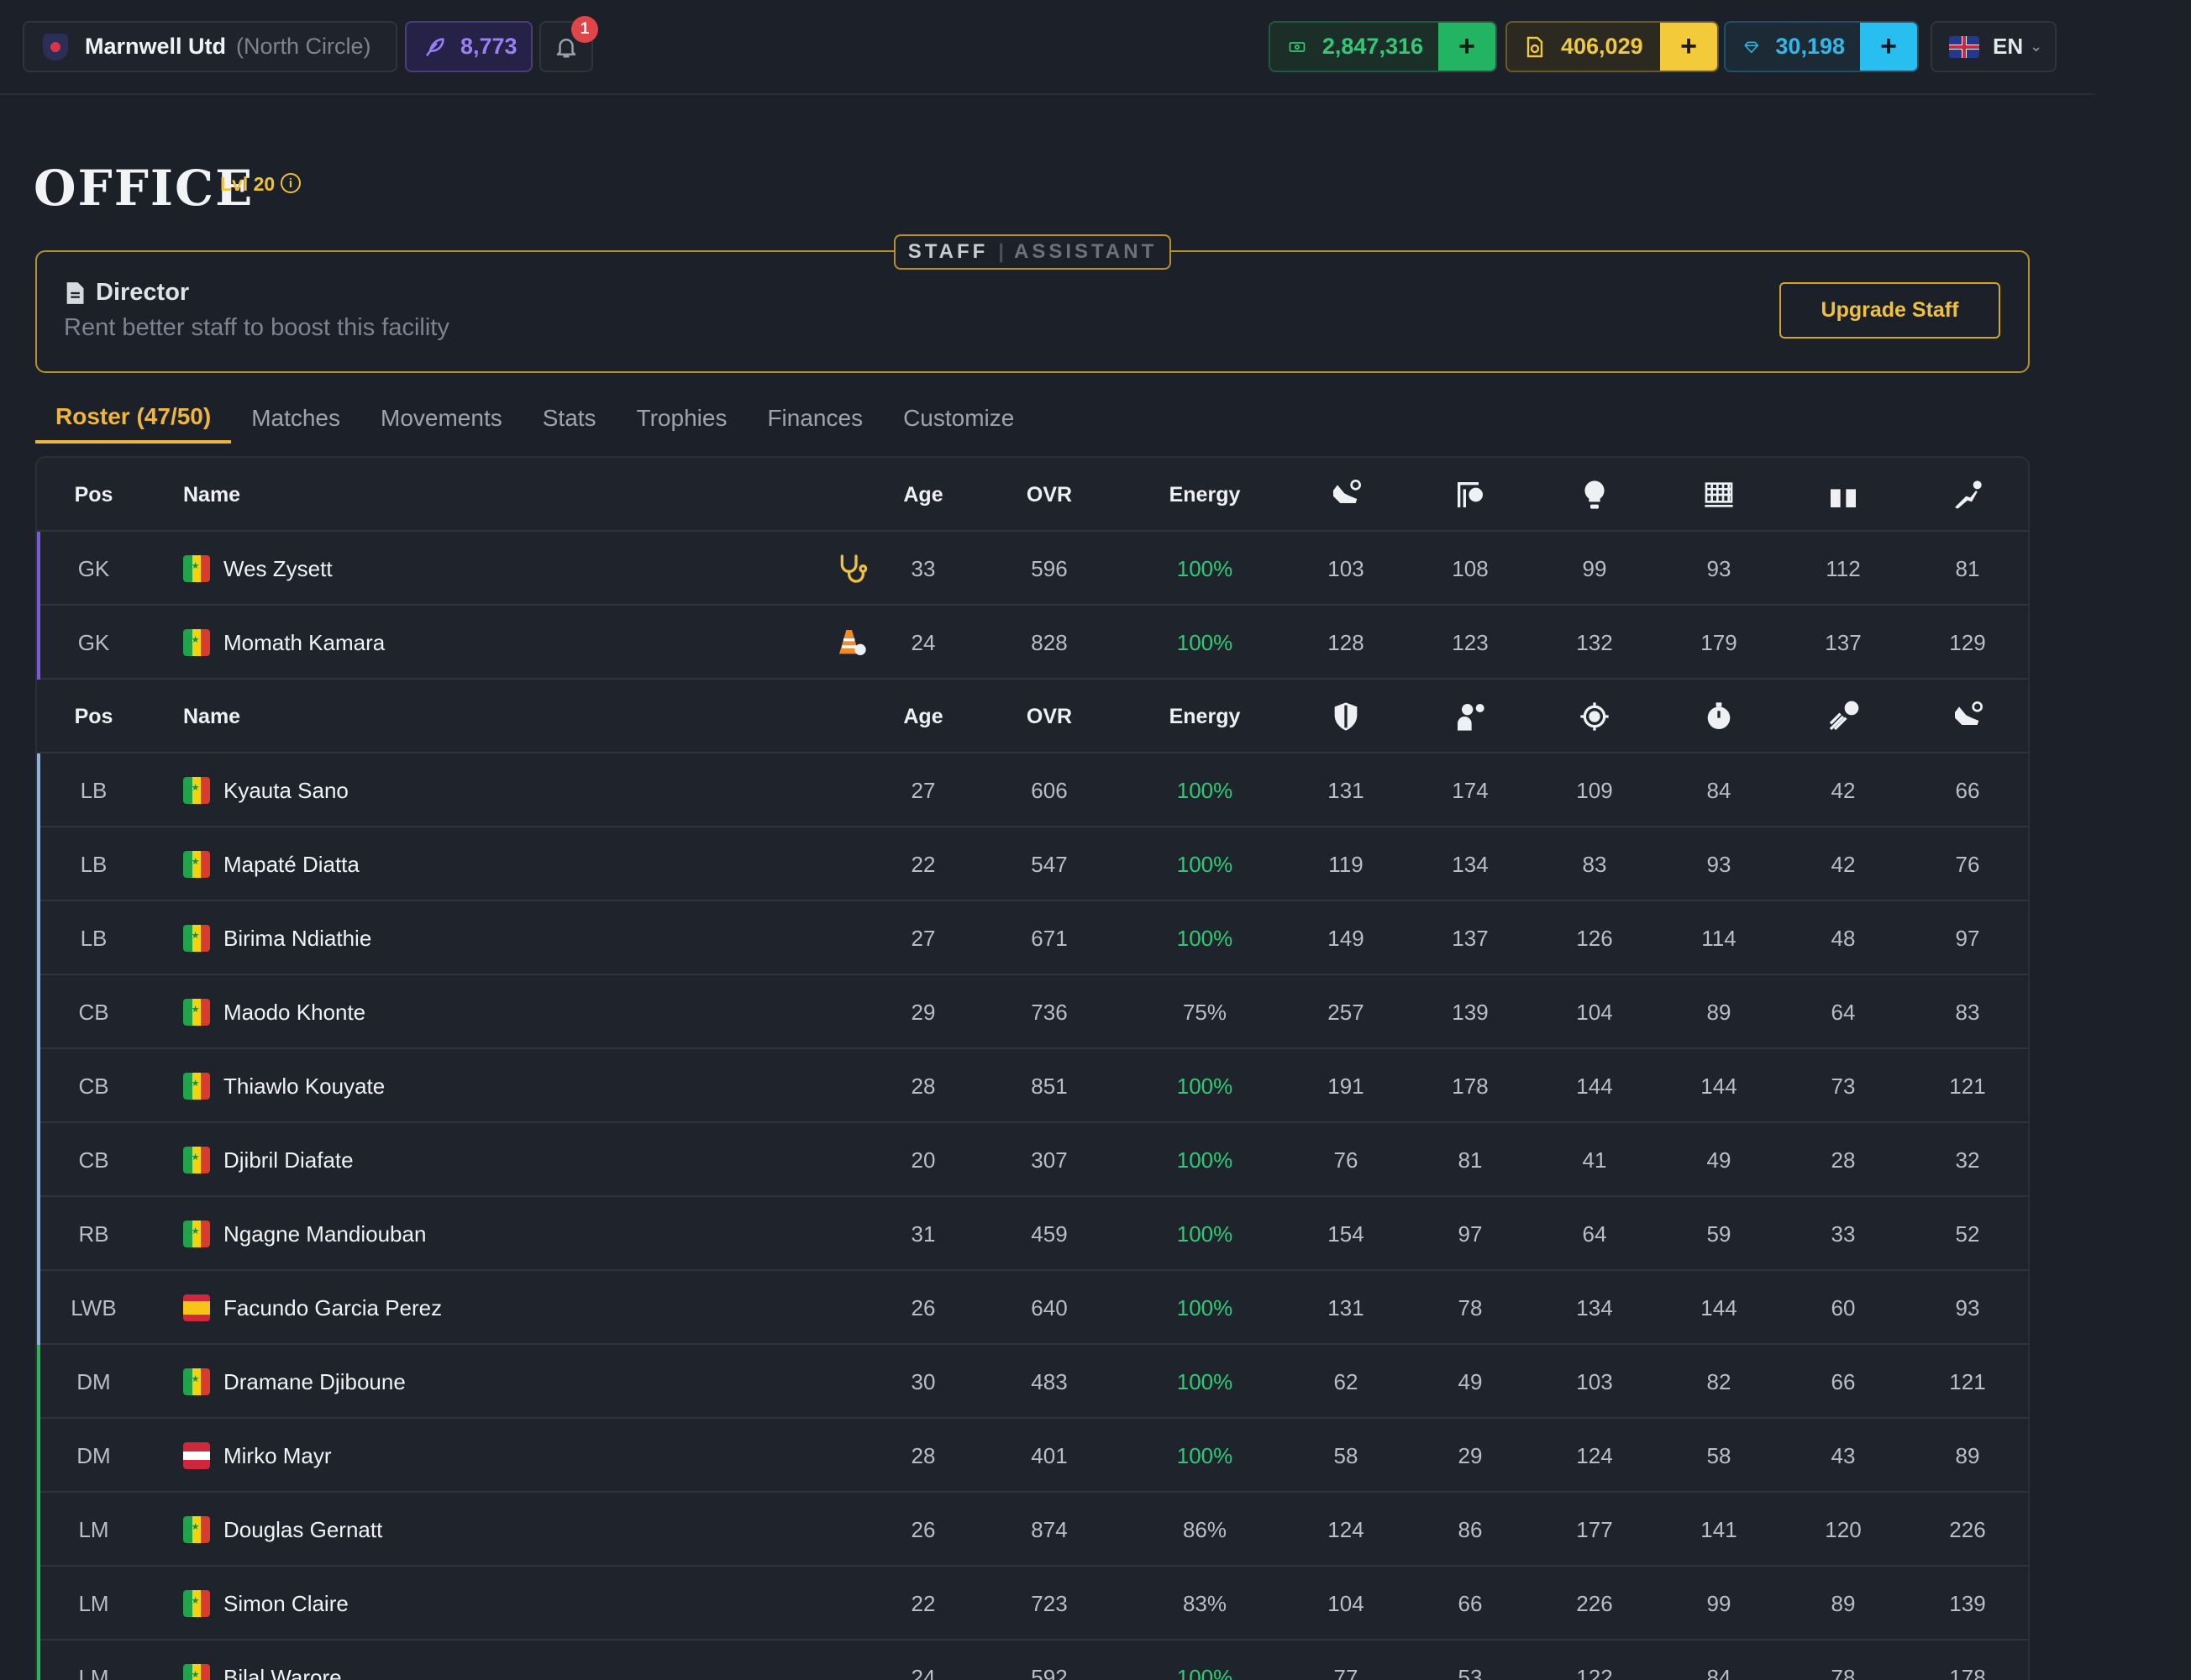 Image resolution: width=2191 pixels, height=1680 pixels. What do you see at coordinates (295, 418) in the screenshot?
I see `tab-matches: Matches` at bounding box center [295, 418].